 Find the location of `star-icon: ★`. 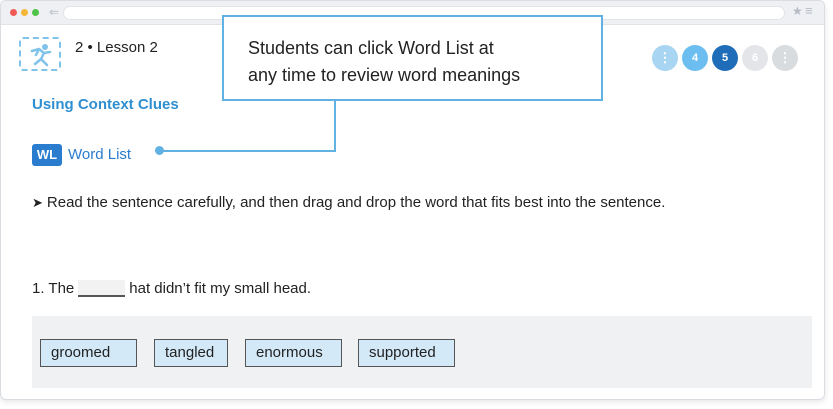

star-icon: ★ is located at coordinates (797, 11).